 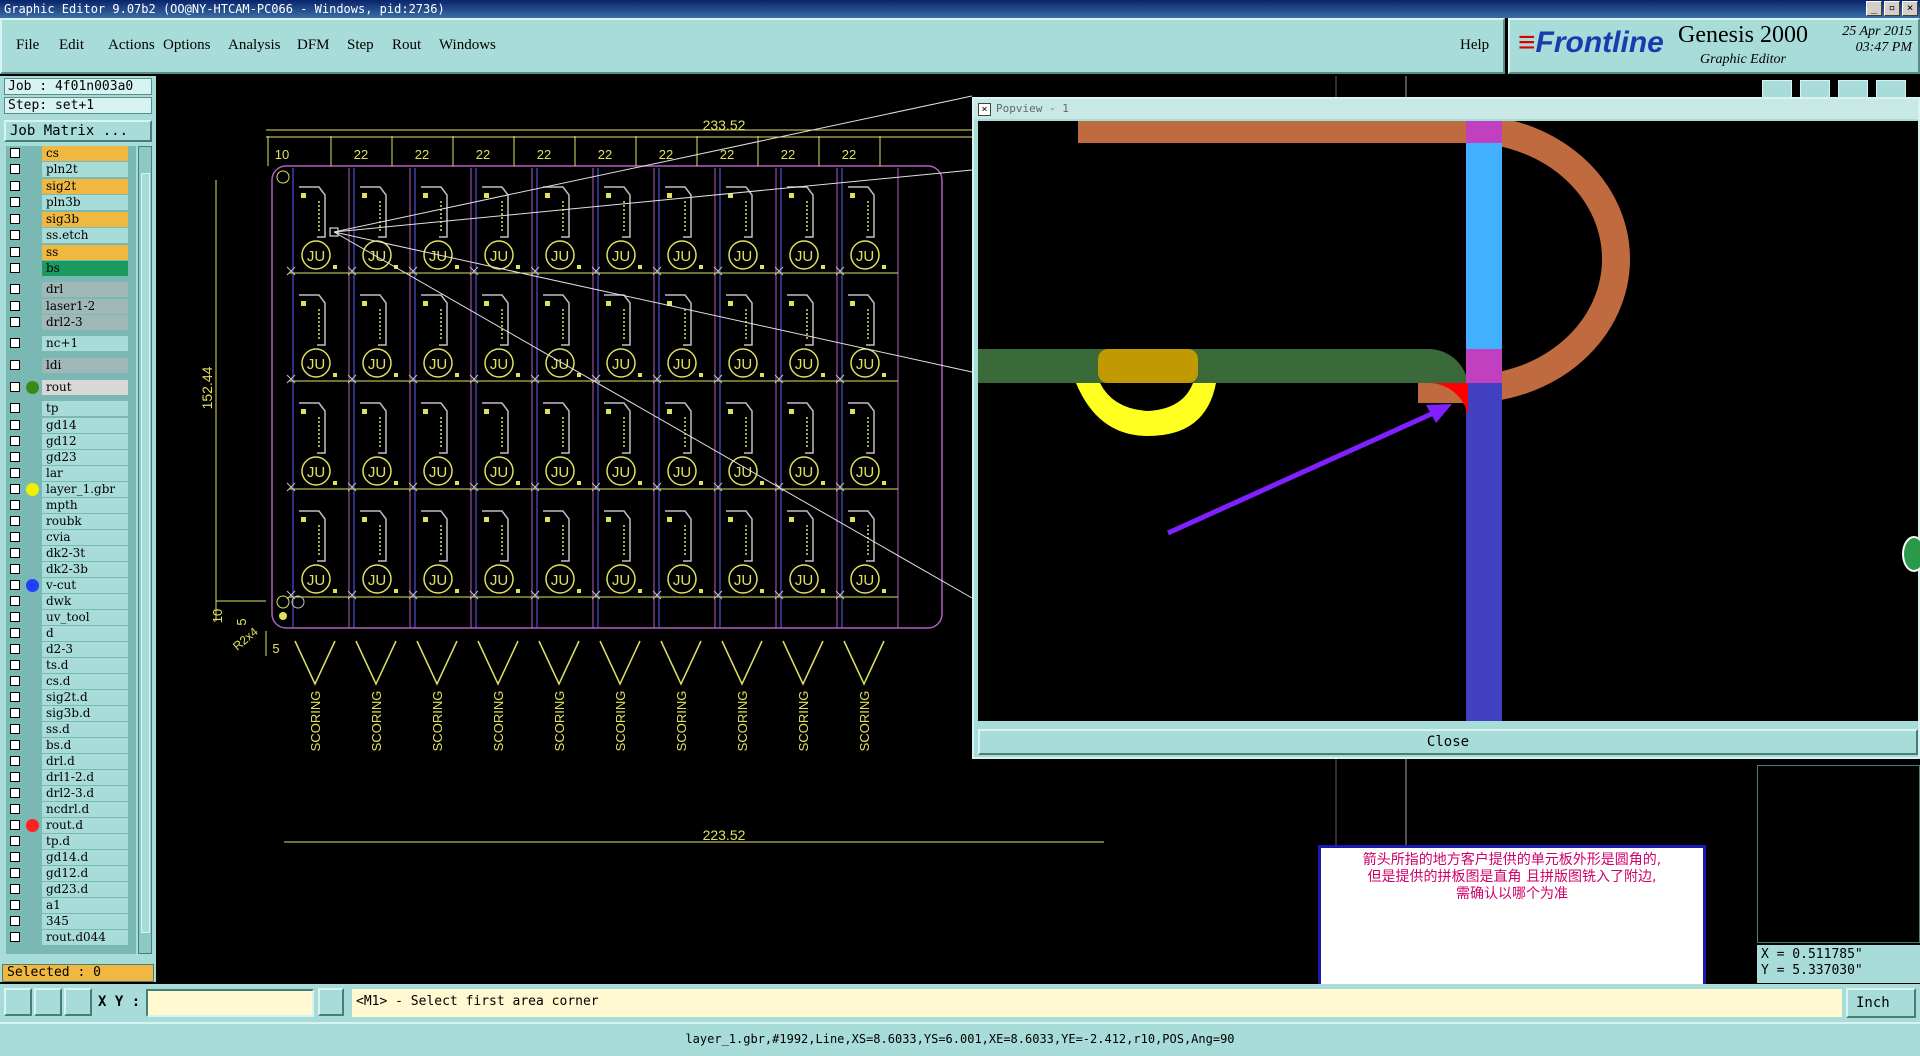 What do you see at coordinates (71, 408) in the screenshot?
I see `layer-row: tp` at bounding box center [71, 408].